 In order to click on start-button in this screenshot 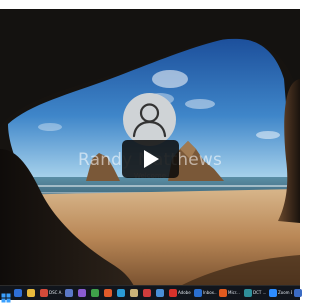, I will do `click(6, 295)`.